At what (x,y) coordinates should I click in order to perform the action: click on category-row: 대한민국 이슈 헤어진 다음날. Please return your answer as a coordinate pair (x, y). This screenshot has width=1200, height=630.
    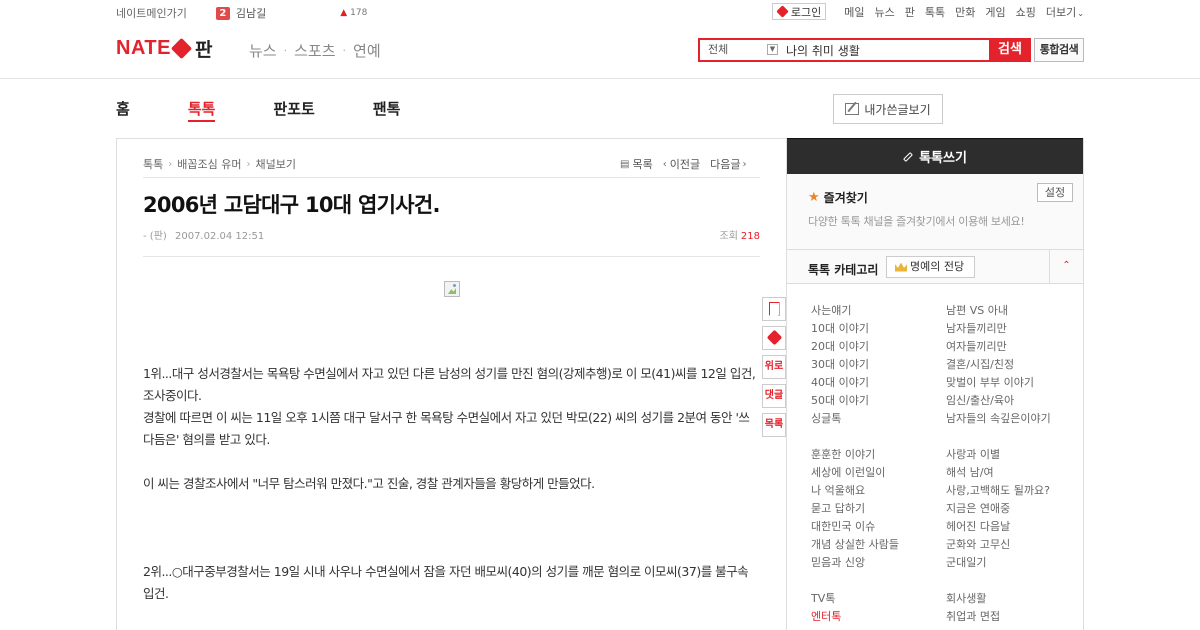
    Looking at the image, I should click on (946, 527).